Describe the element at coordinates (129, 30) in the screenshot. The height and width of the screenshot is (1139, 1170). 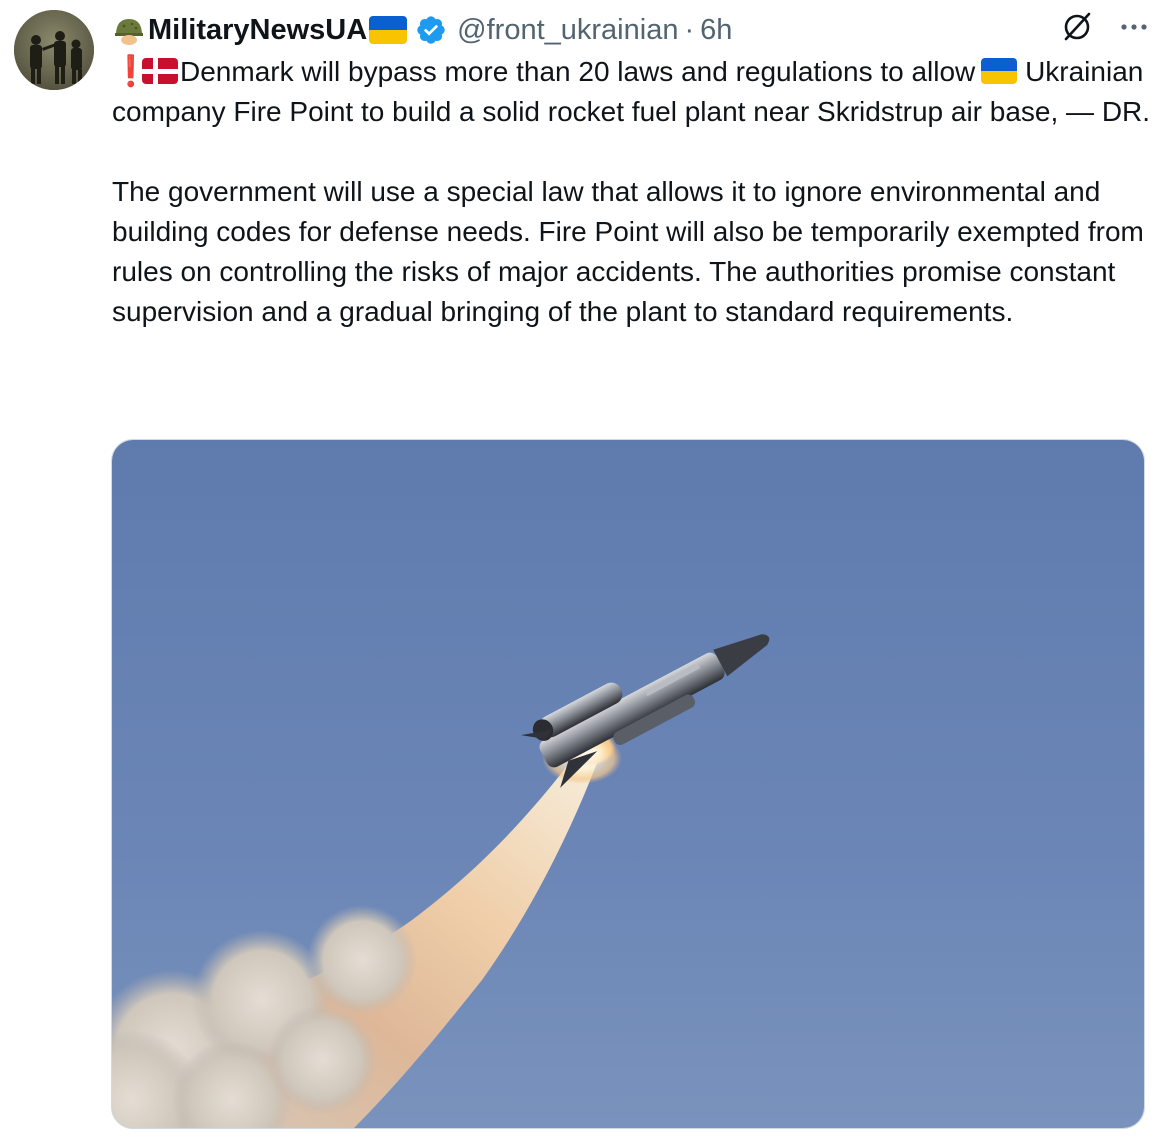
I see `military-helmet-icon` at that location.